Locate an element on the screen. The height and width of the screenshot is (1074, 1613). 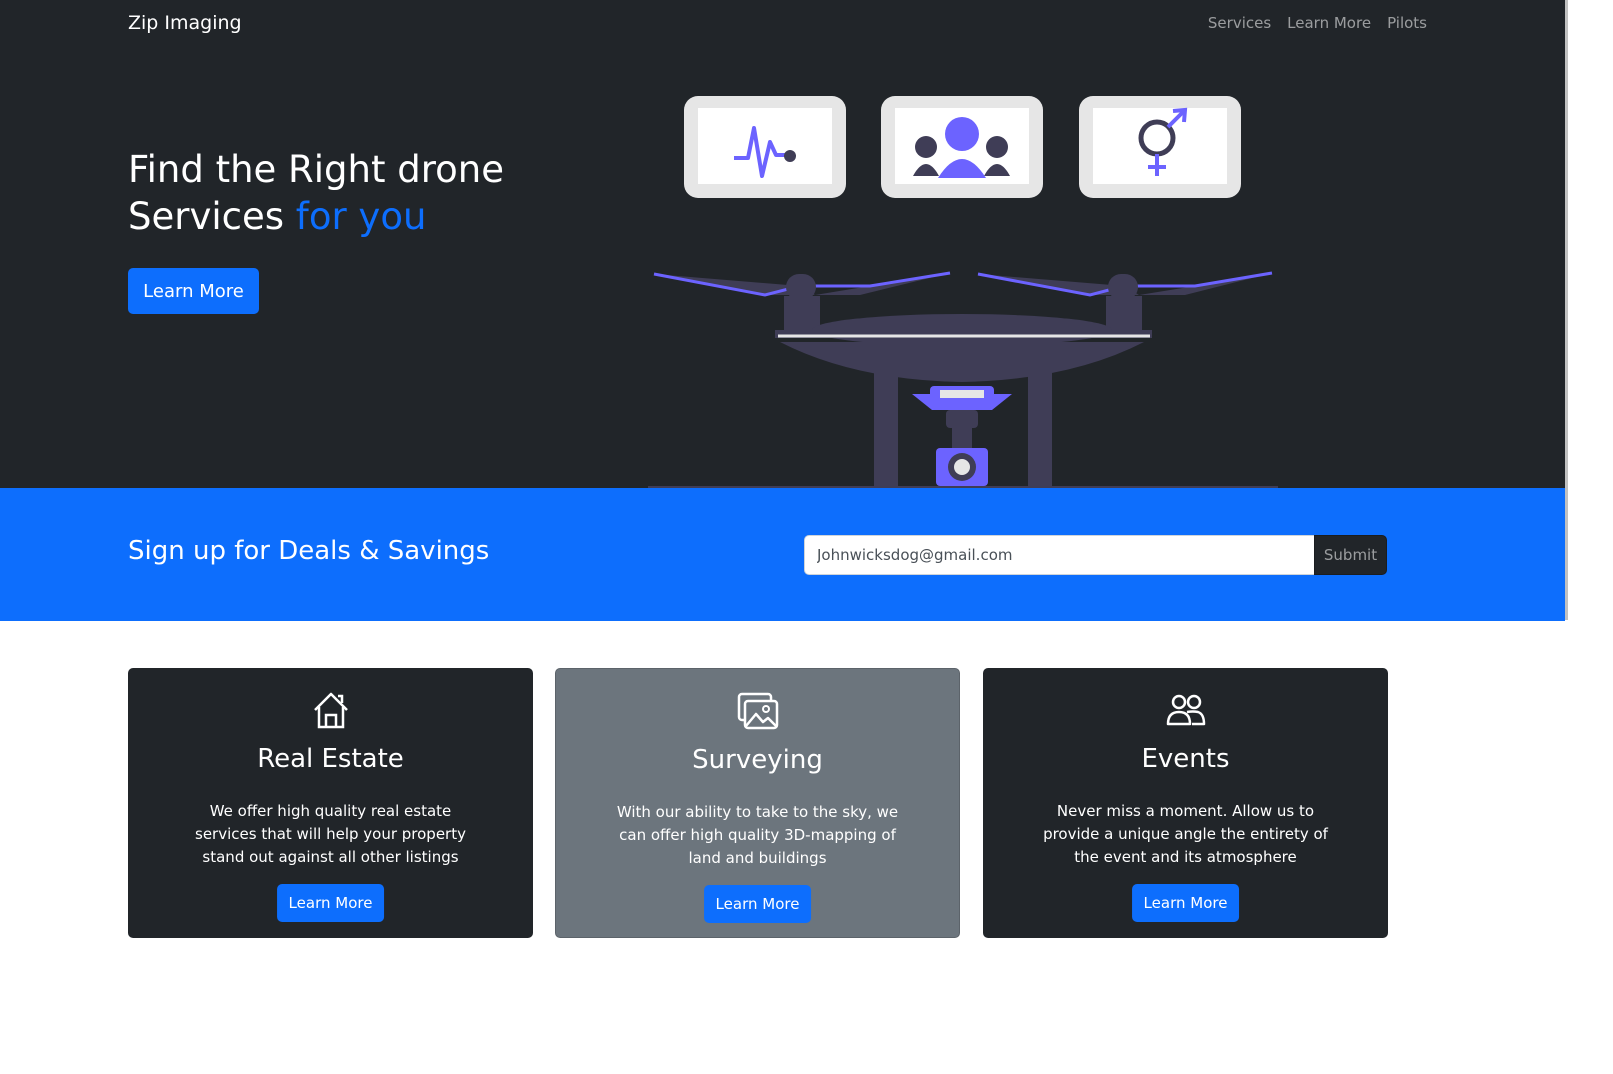
navbar-brand: Zip Imaging is located at coordinates (185, 23).